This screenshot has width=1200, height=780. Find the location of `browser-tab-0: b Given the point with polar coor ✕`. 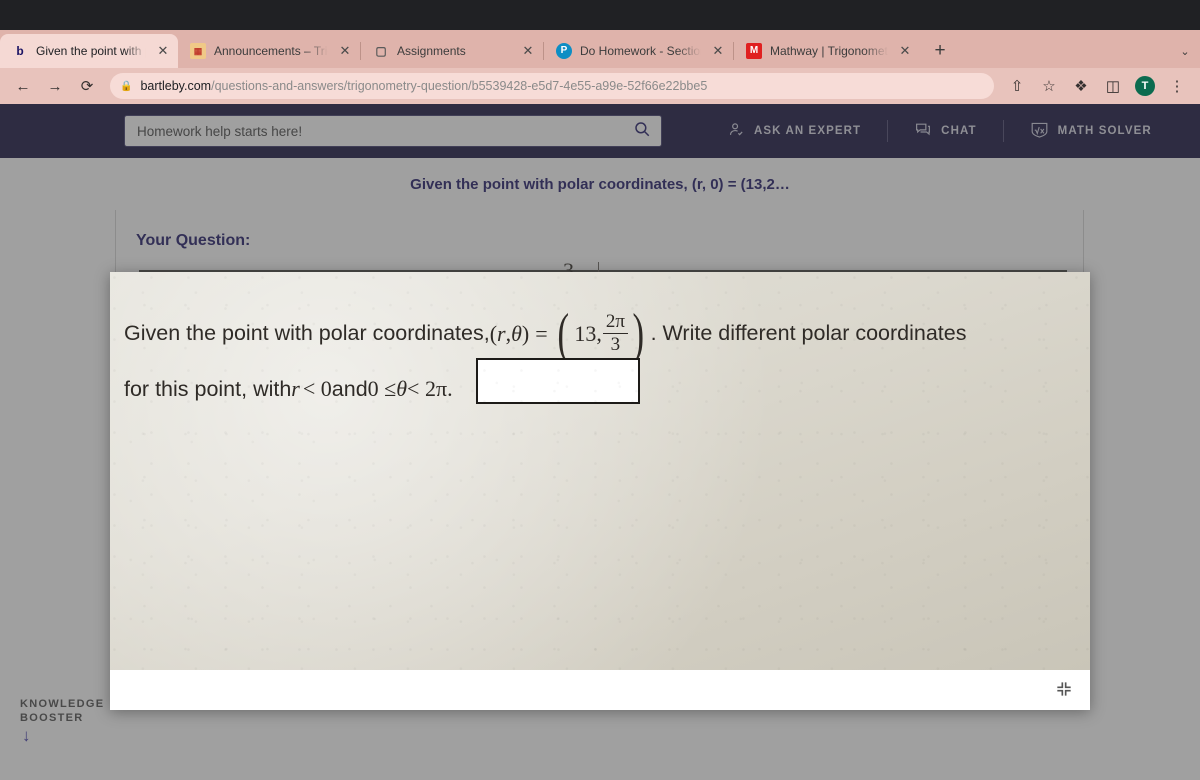

browser-tab-0: b Given the point with polar coor ✕ is located at coordinates (89, 51).